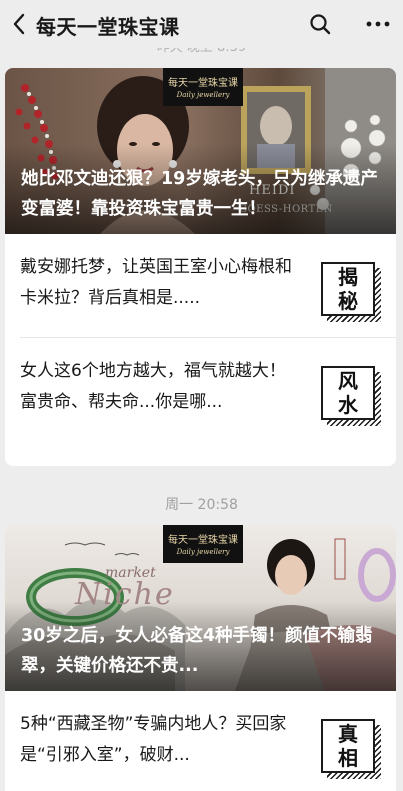 This screenshot has height=791, width=403. What do you see at coordinates (108, 27) in the screenshot?
I see `page-title: 每天一堂珠宝课` at bounding box center [108, 27].